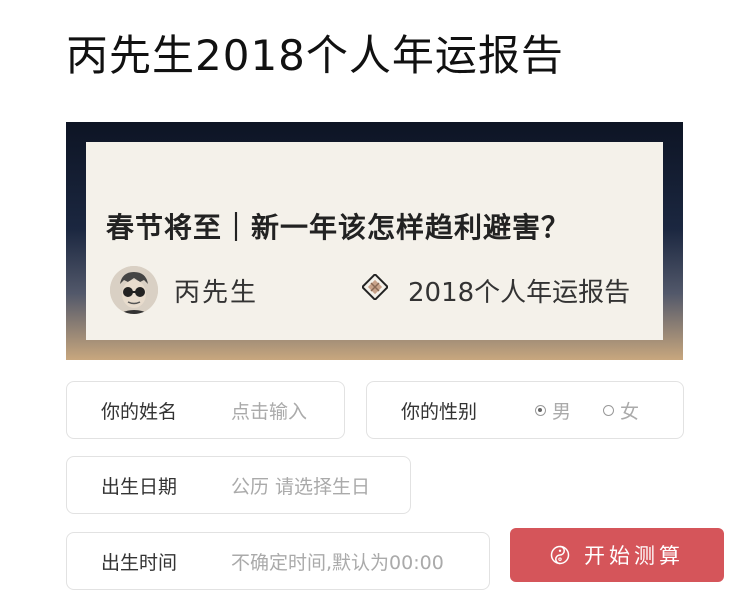 The height and width of the screenshot is (600, 750). Describe the element at coordinates (375, 287) in the screenshot. I see `diamond-emblem-icon` at that location.